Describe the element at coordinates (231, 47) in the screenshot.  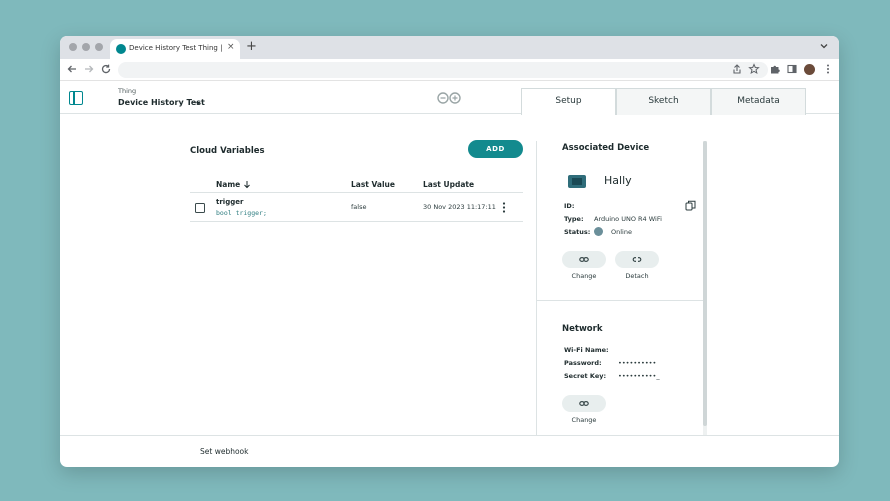
I see `close-tab-icon: ×` at that location.